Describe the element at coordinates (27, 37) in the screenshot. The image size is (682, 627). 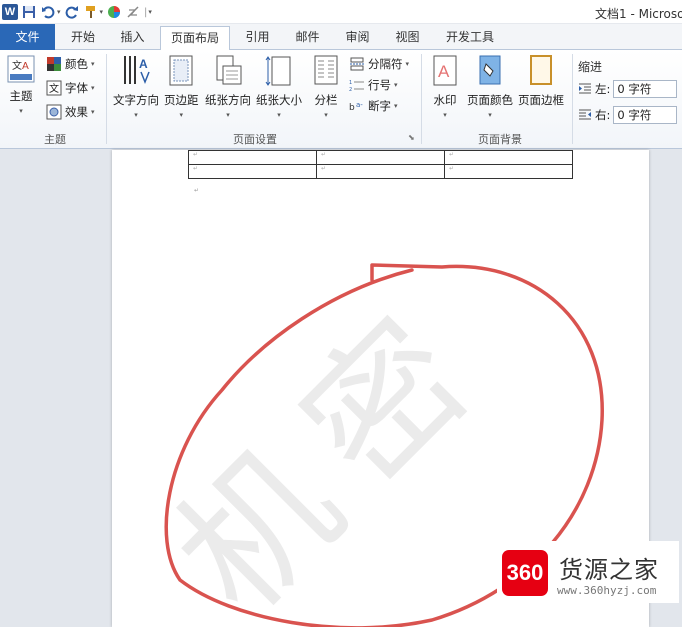
I see `tab-file: 文件` at that location.